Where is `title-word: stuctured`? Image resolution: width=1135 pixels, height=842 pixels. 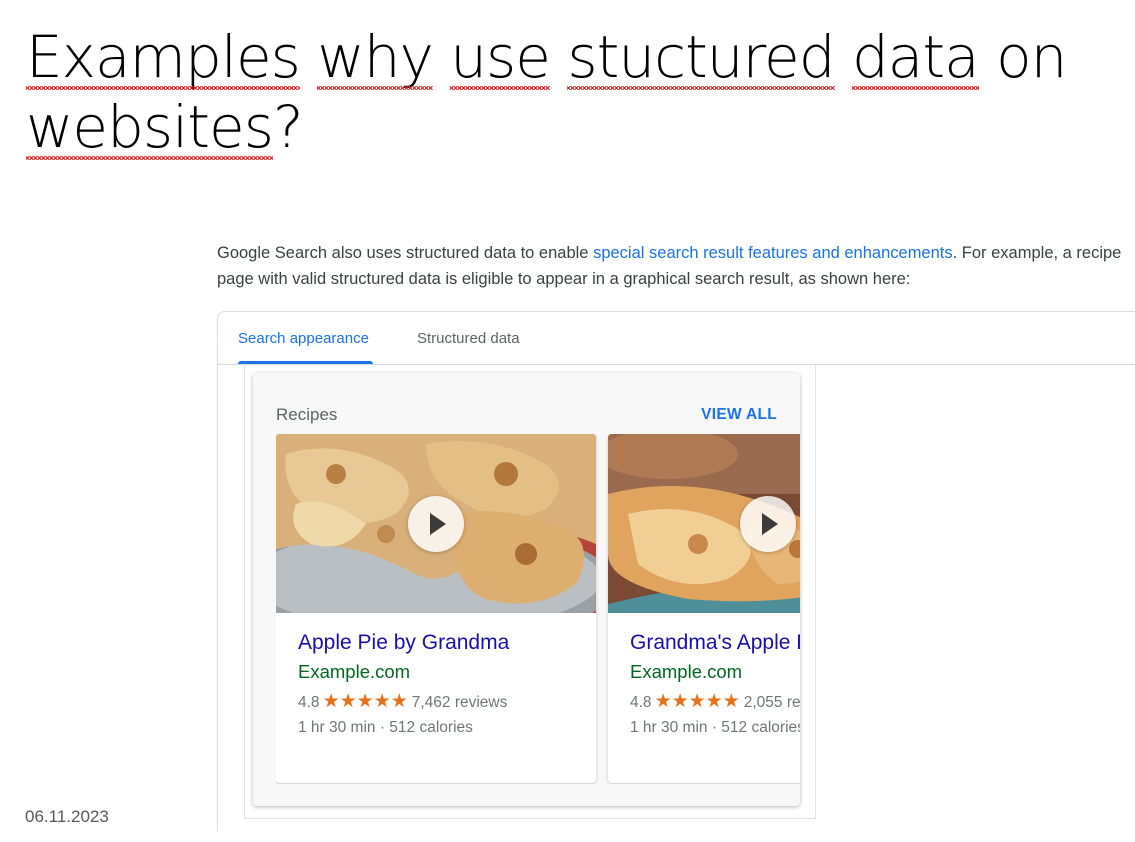 title-word: stuctured is located at coordinates (701, 57).